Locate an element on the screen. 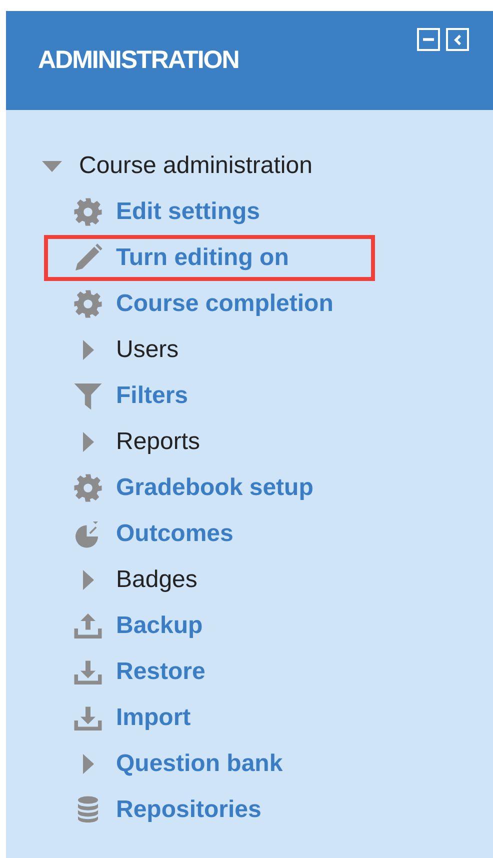  menu-link: Turn editing on is located at coordinates (202, 258).